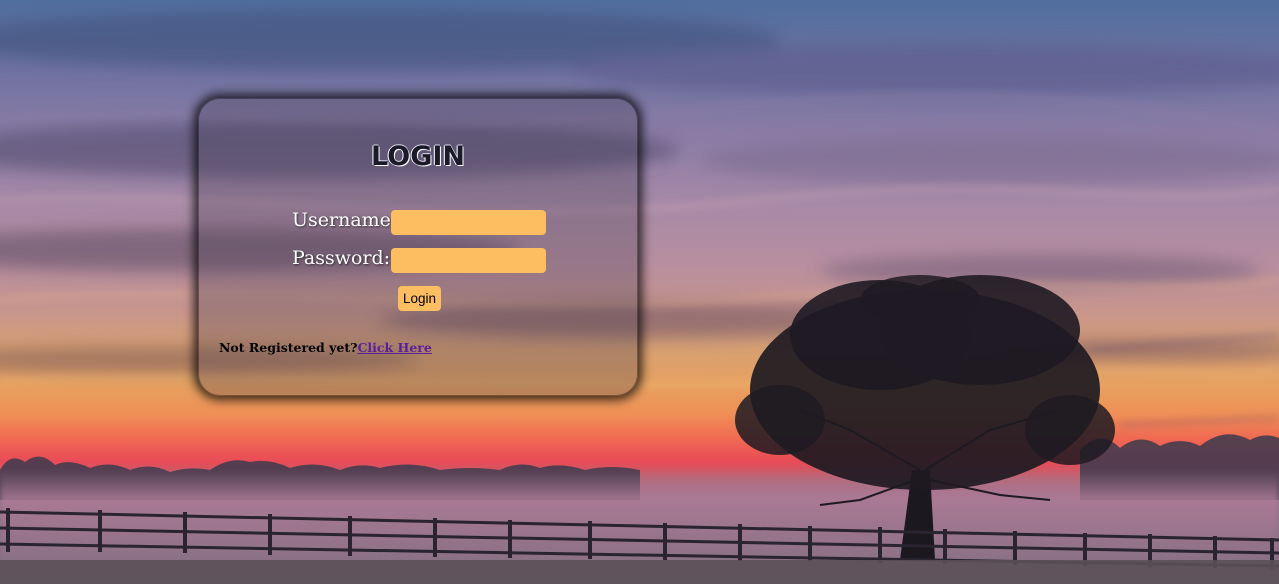 The width and height of the screenshot is (1279, 584). Describe the element at coordinates (341, 258) in the screenshot. I see `password-label: Password:` at that location.